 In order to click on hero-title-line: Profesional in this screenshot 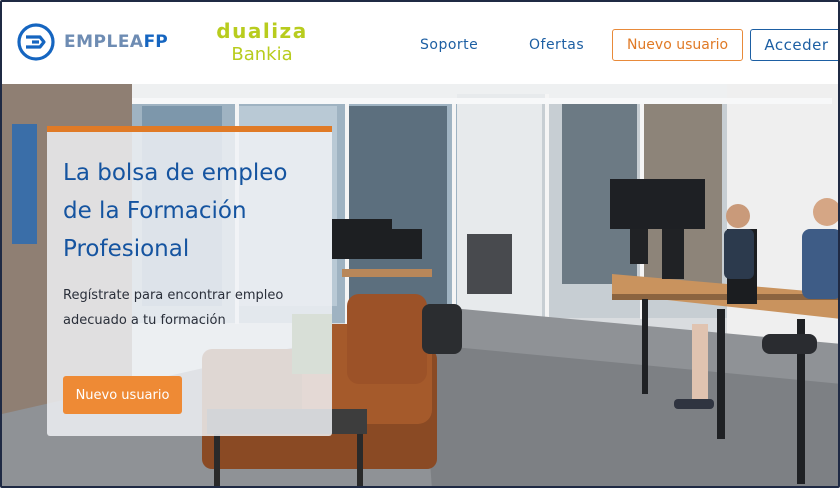, I will do `click(126, 249)`.